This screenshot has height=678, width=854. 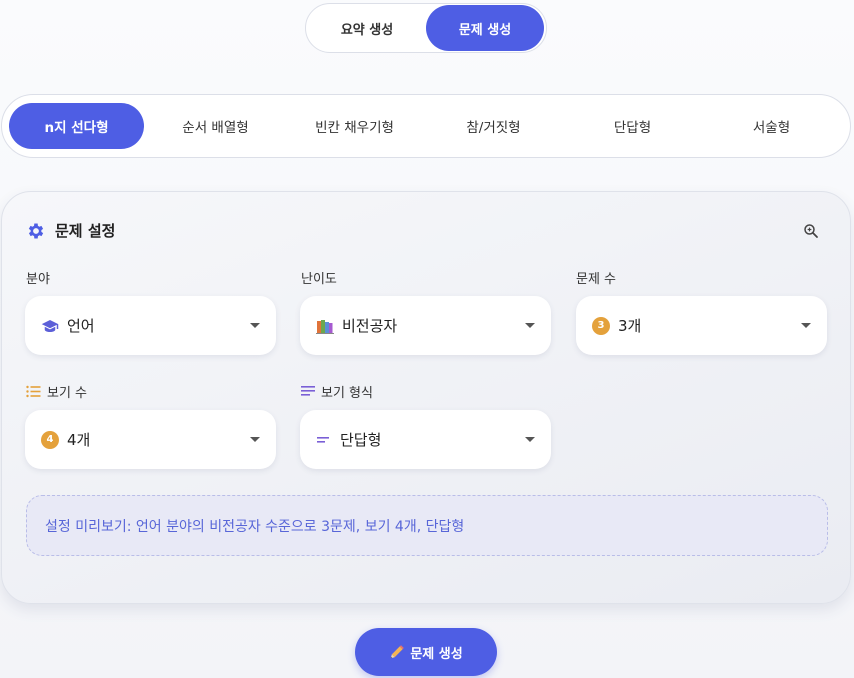 What do you see at coordinates (485, 28) in the screenshot?
I see `generate-mode-button: 문제 생성` at bounding box center [485, 28].